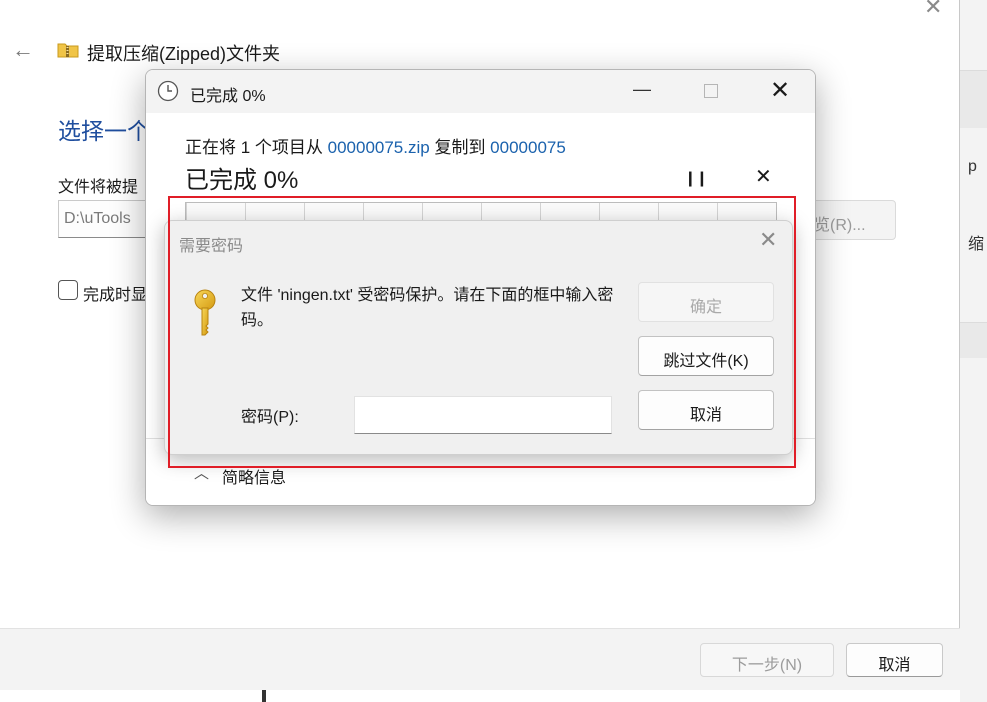  Describe the element at coordinates (706, 410) in the screenshot. I see `cancel-button: 取消` at that location.